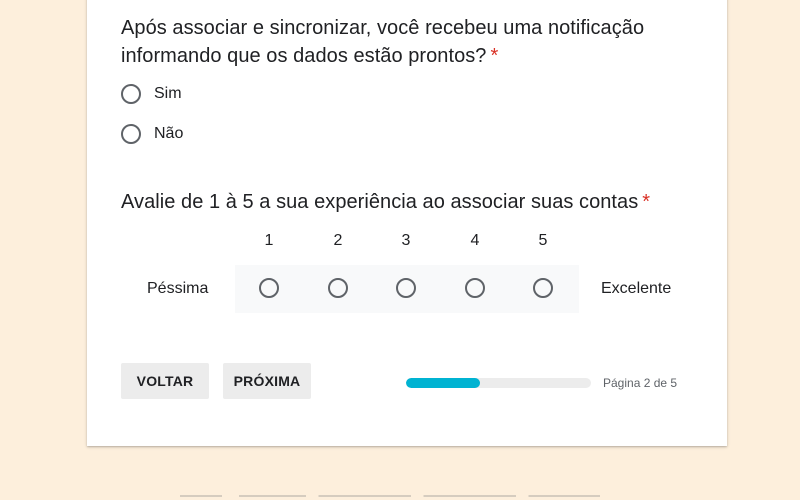 Image resolution: width=800 pixels, height=500 pixels. I want to click on back-button: VOLTAR, so click(165, 381).